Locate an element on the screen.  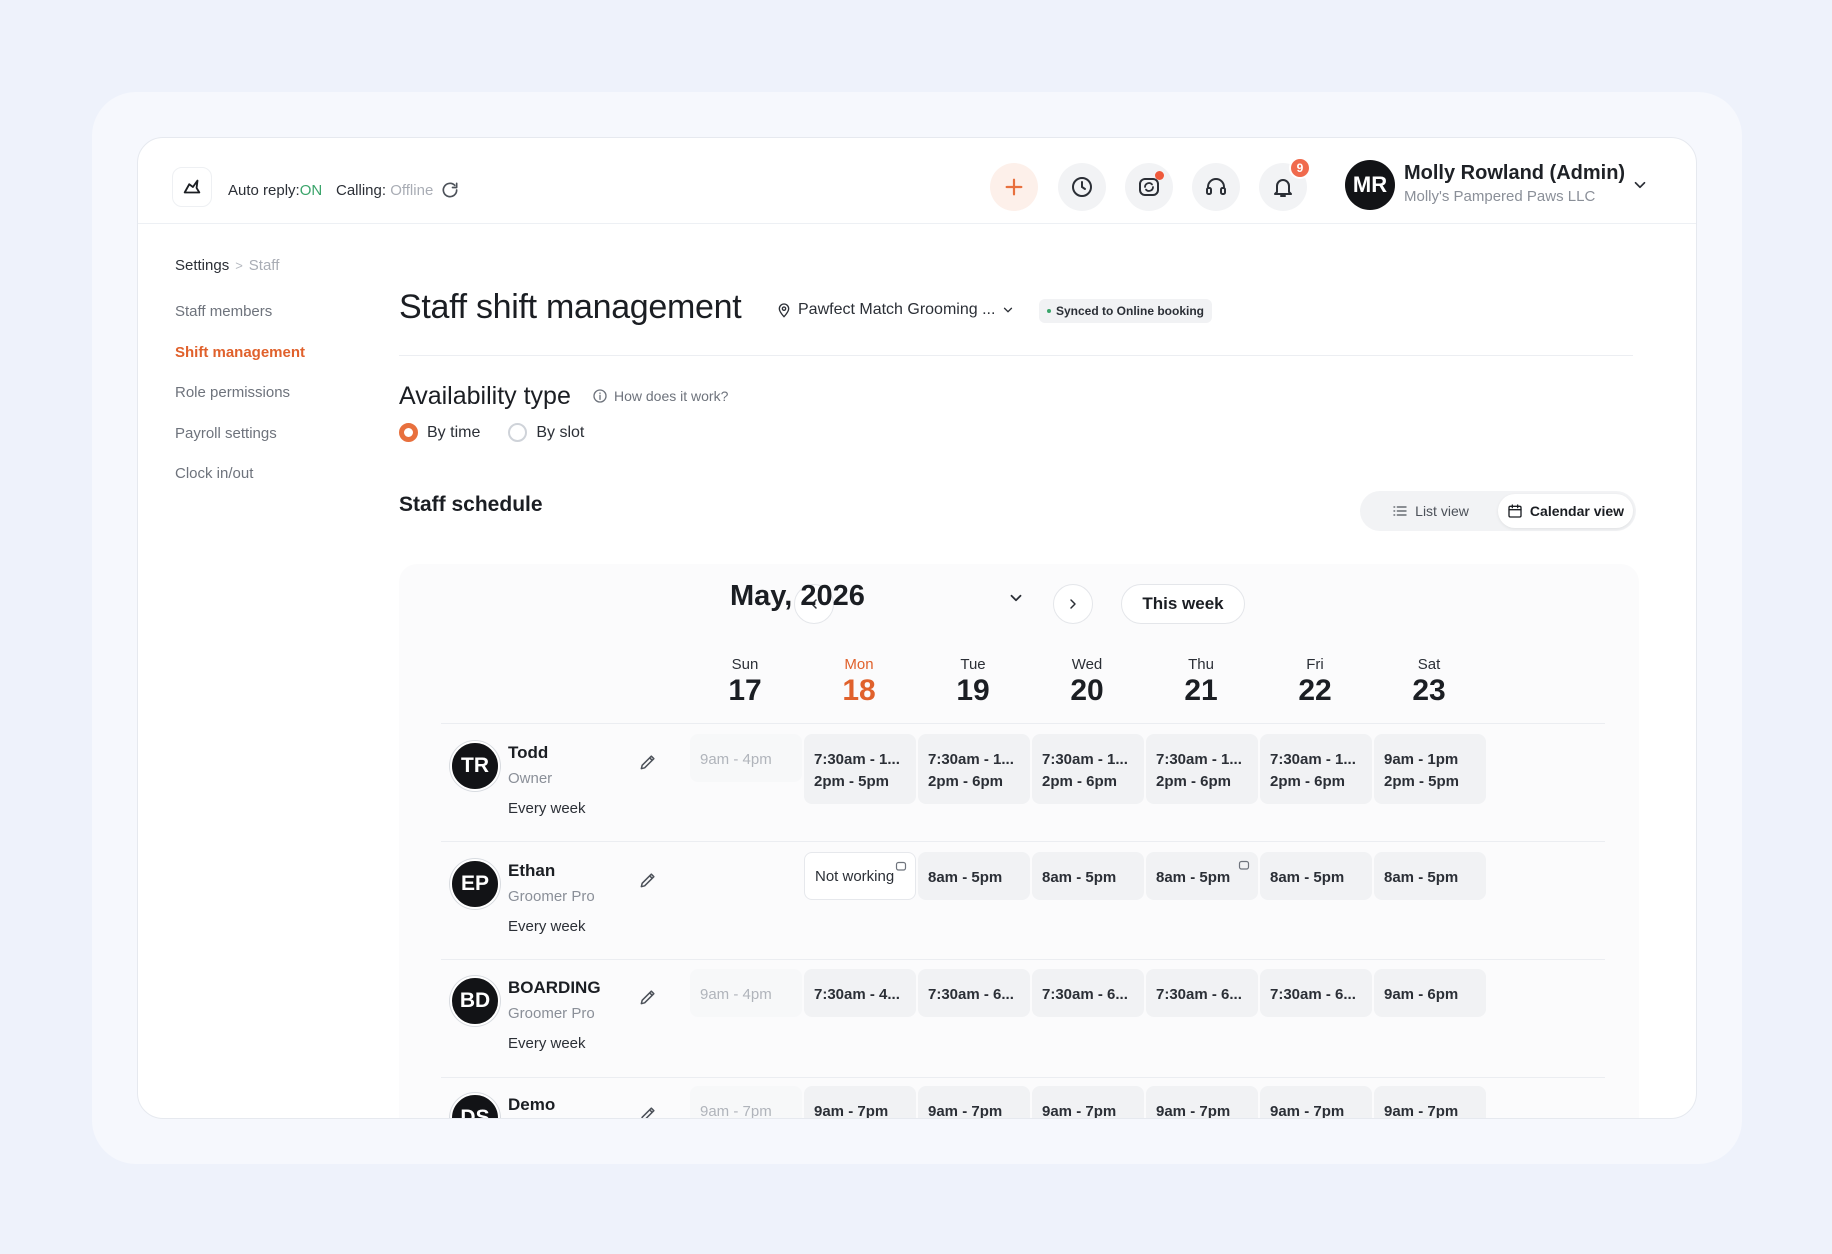
calendar-view-button: Calendar view is located at coordinates (1565, 511).